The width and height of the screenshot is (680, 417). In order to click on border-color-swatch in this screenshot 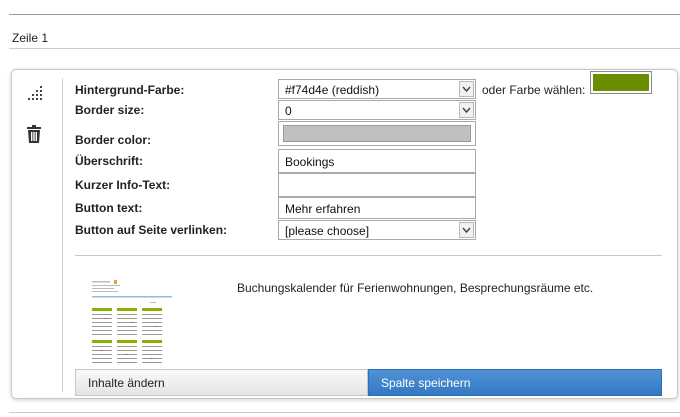, I will do `click(377, 133)`.